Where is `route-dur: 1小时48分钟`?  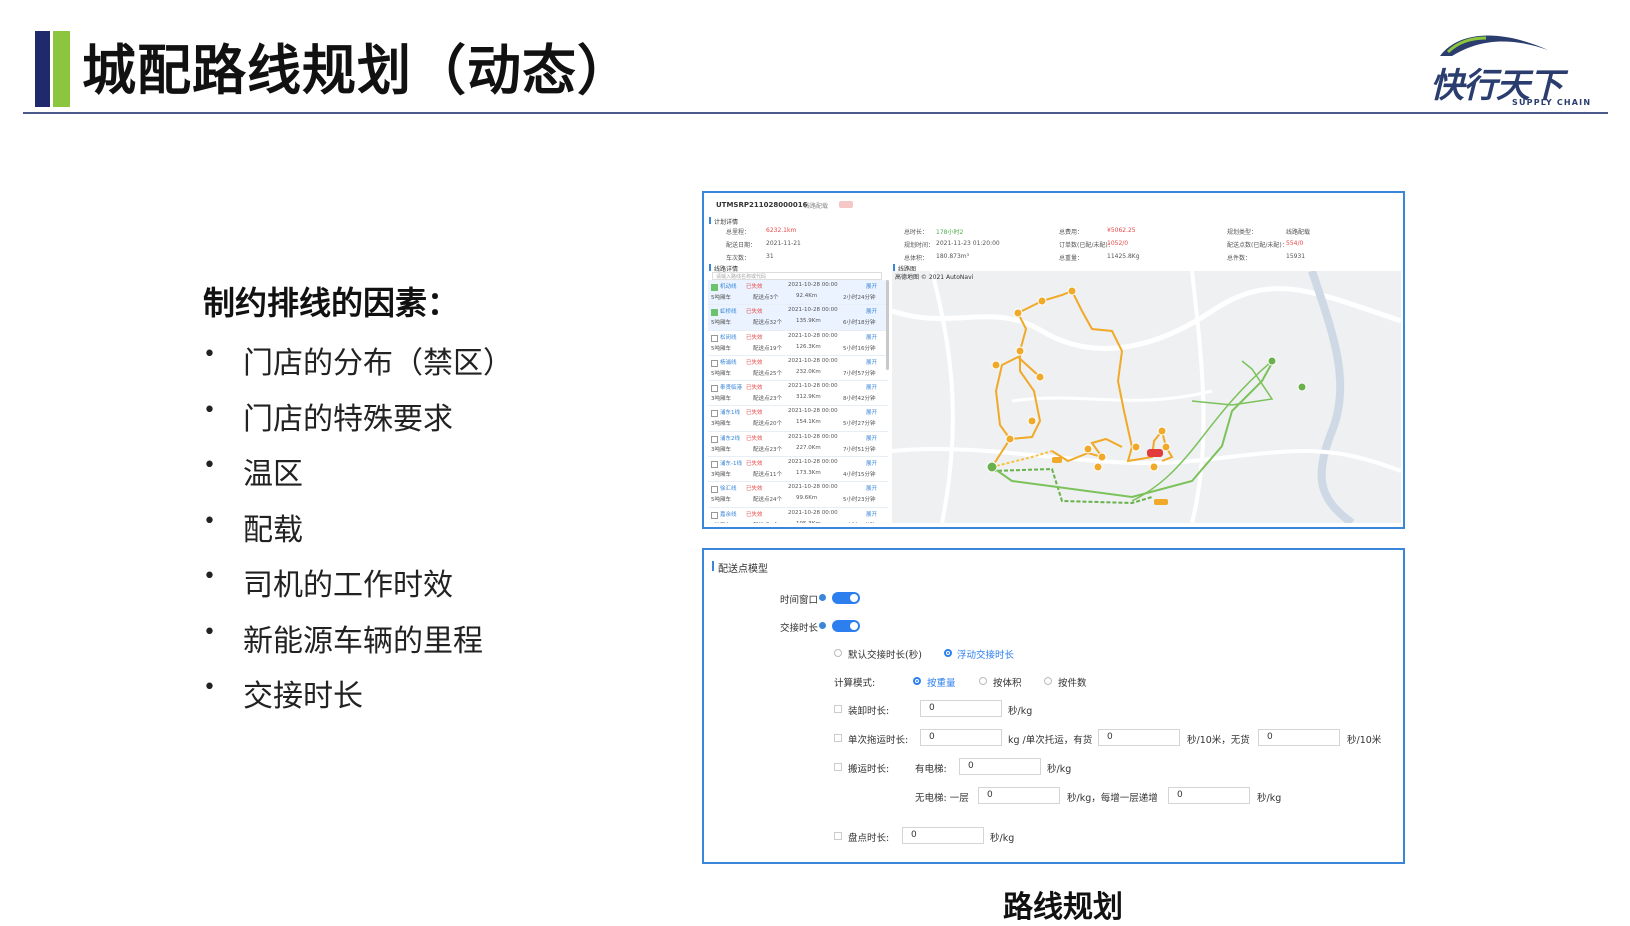
route-dur: 1小时48分钟 is located at coordinates (859, 522).